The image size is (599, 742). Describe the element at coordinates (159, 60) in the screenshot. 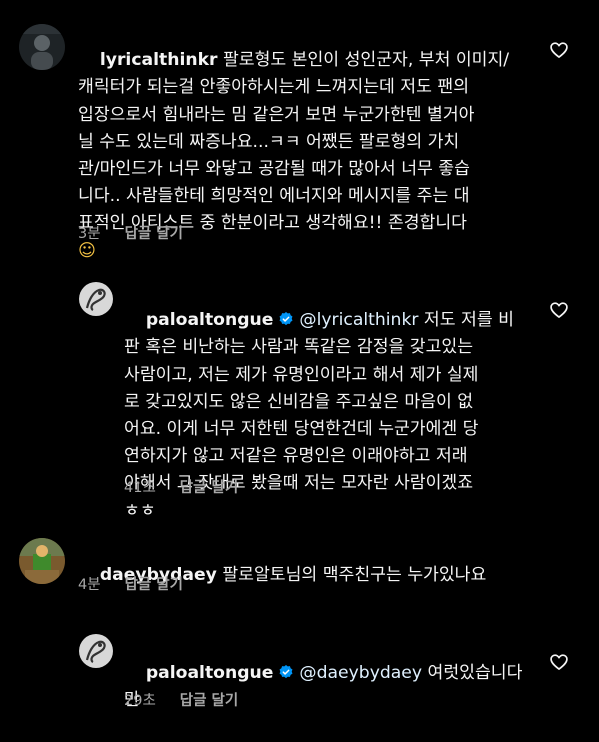

I see `comment-username: lyricalthinkr` at that location.